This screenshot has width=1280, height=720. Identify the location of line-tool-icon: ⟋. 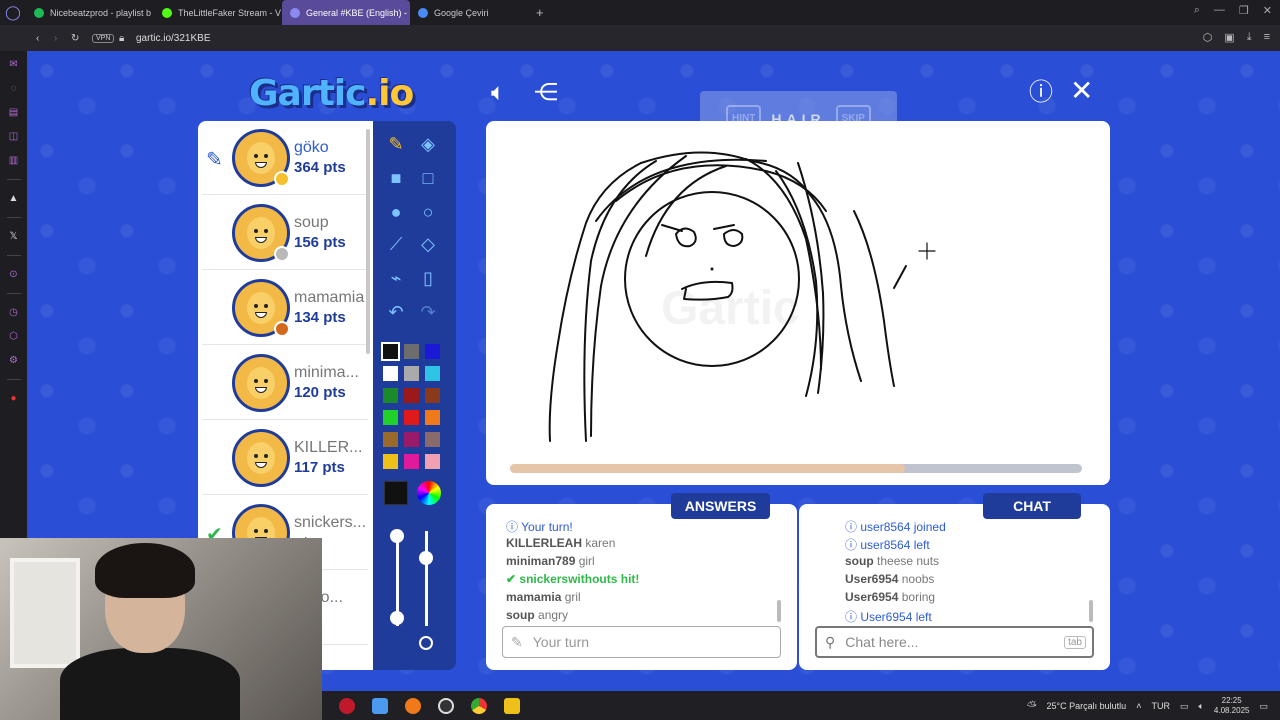
(396, 244).